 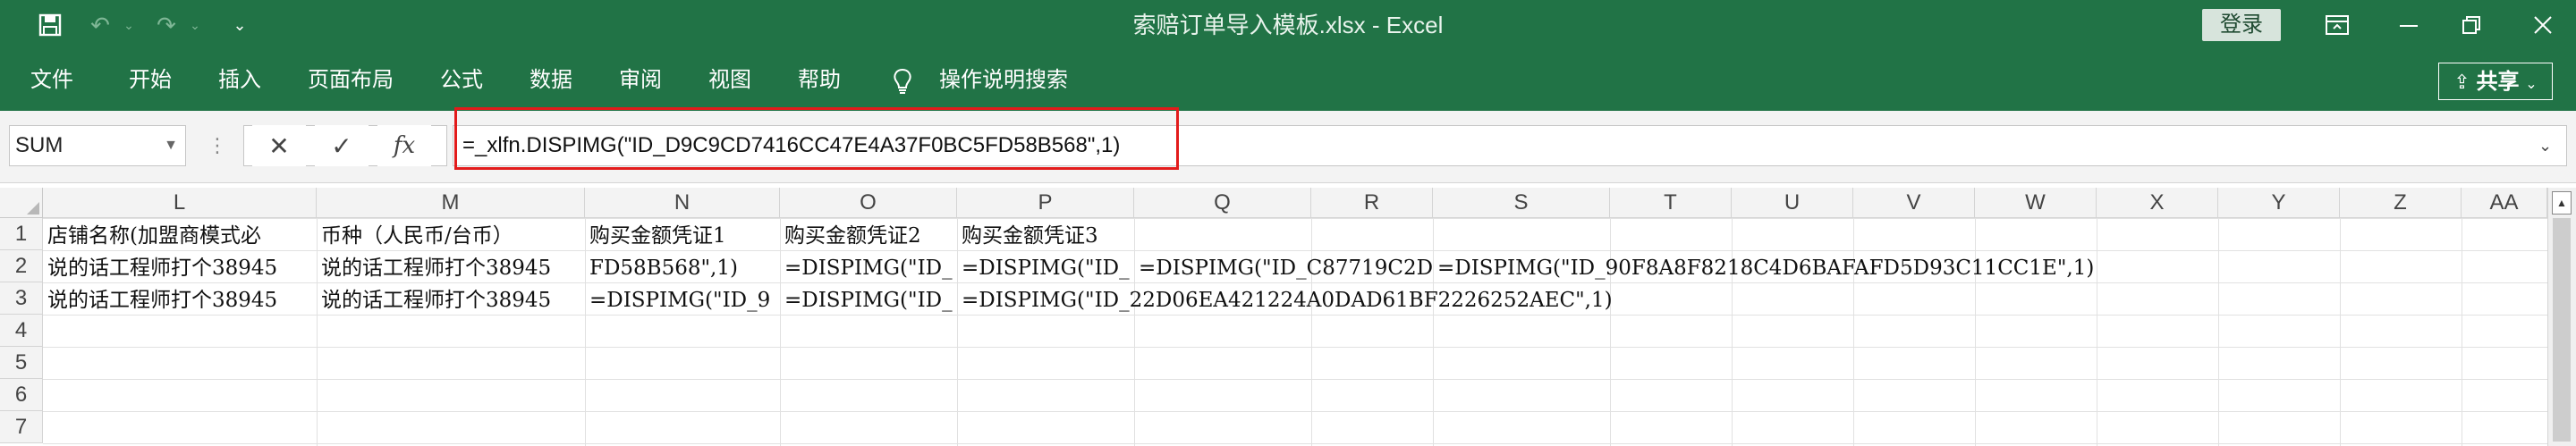 I want to click on column-header-Q: Q, so click(x=1222, y=203).